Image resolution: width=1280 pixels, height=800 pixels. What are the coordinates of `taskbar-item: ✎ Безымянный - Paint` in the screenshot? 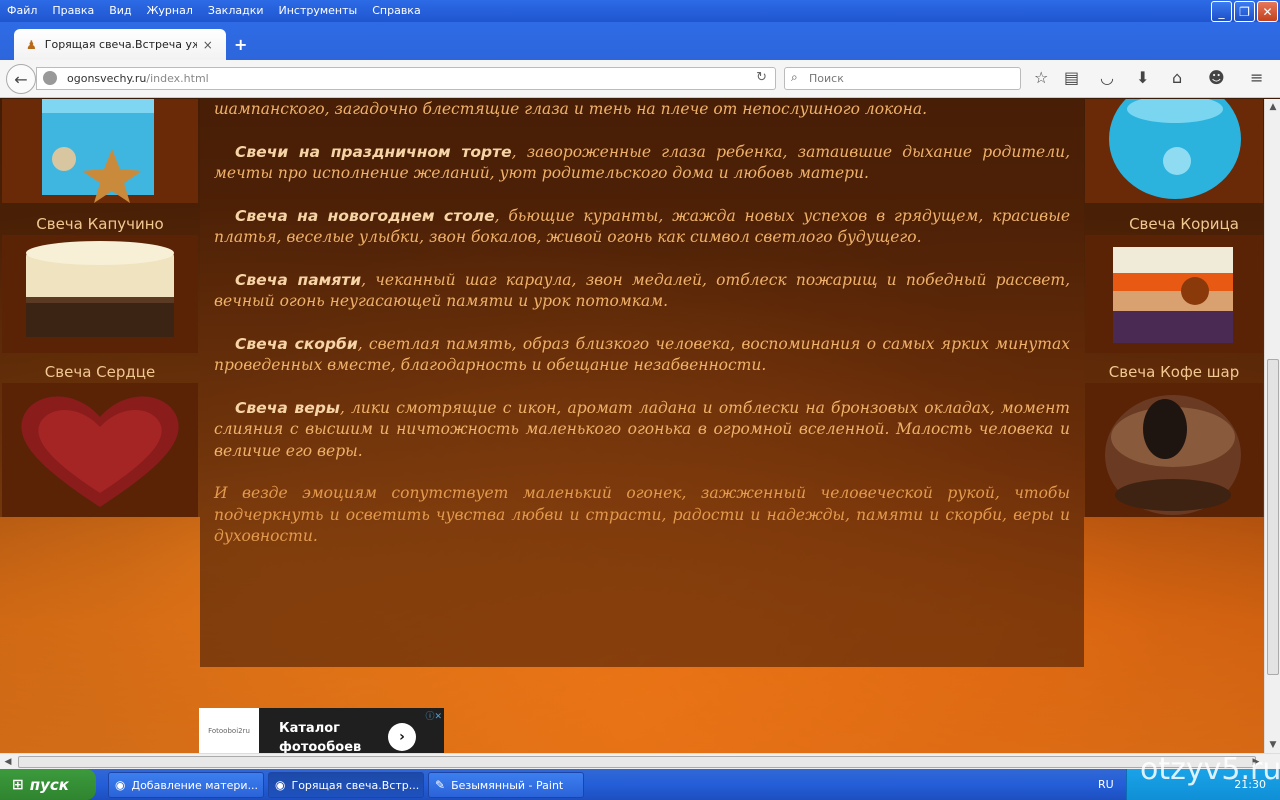 It's located at (506, 785).